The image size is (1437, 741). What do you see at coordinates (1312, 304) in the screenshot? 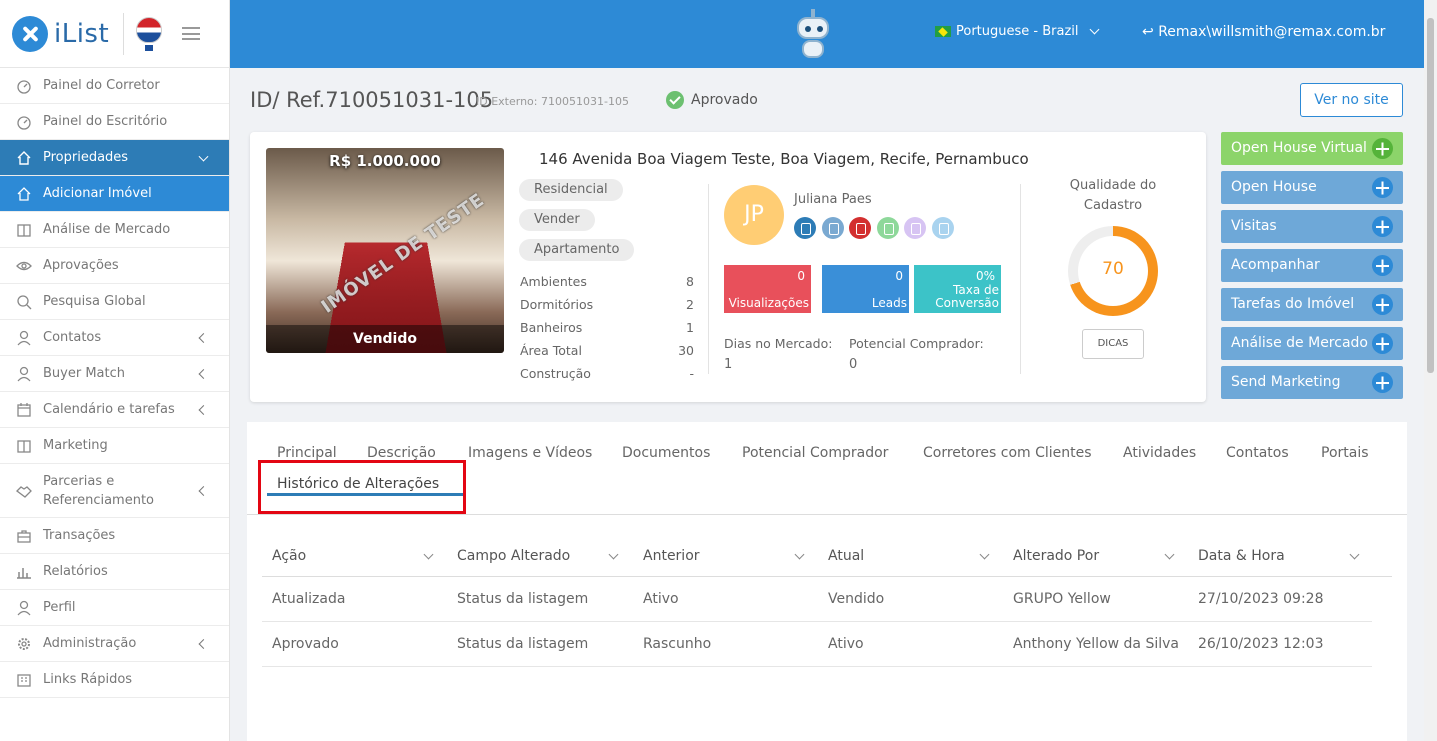
I see `tarefas-imovel-button: Tarefas do Imóvel` at bounding box center [1312, 304].